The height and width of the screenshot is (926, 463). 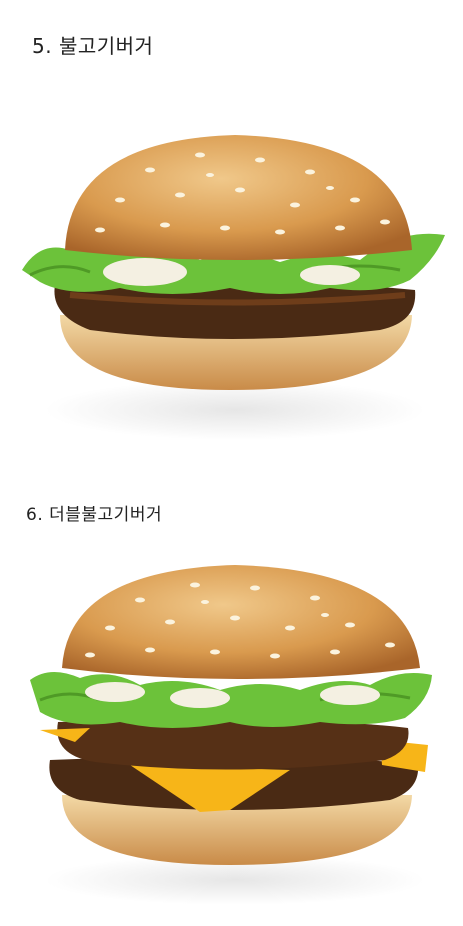 What do you see at coordinates (235, 310) in the screenshot?
I see `patty` at bounding box center [235, 310].